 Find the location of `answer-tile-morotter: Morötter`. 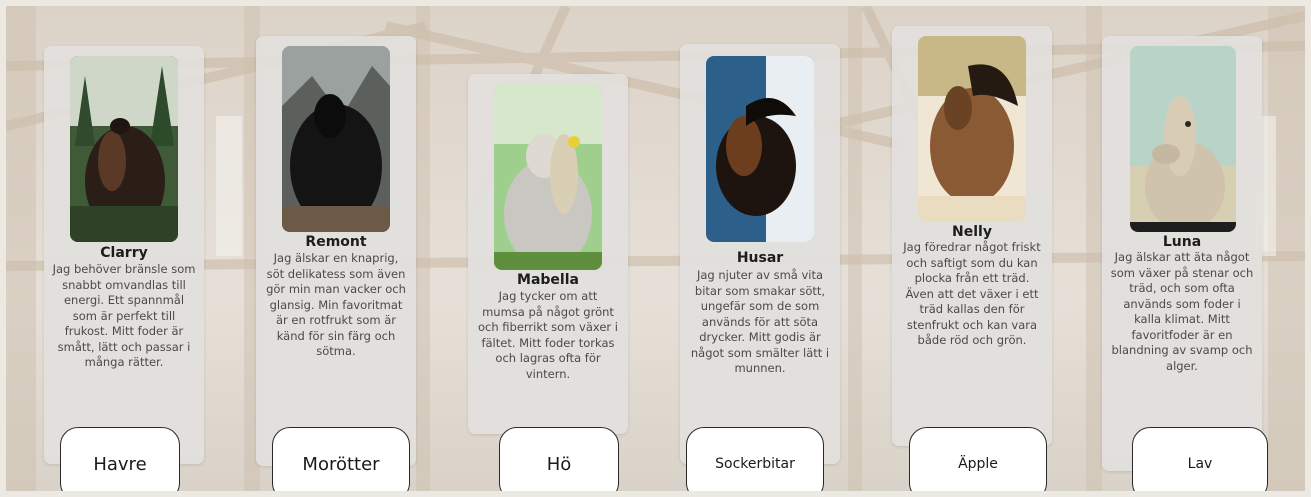

answer-tile-morotter: Morötter is located at coordinates (341, 459).